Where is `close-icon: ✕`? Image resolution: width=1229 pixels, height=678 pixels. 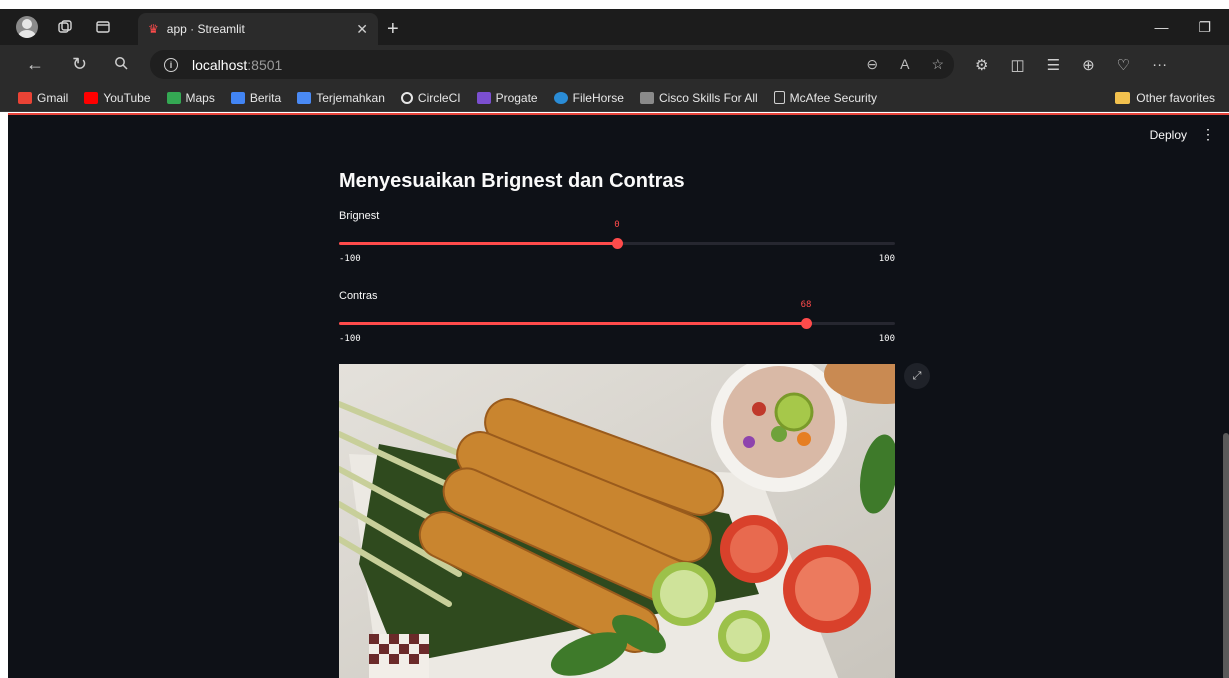
close-icon: ✕ is located at coordinates (362, 29).